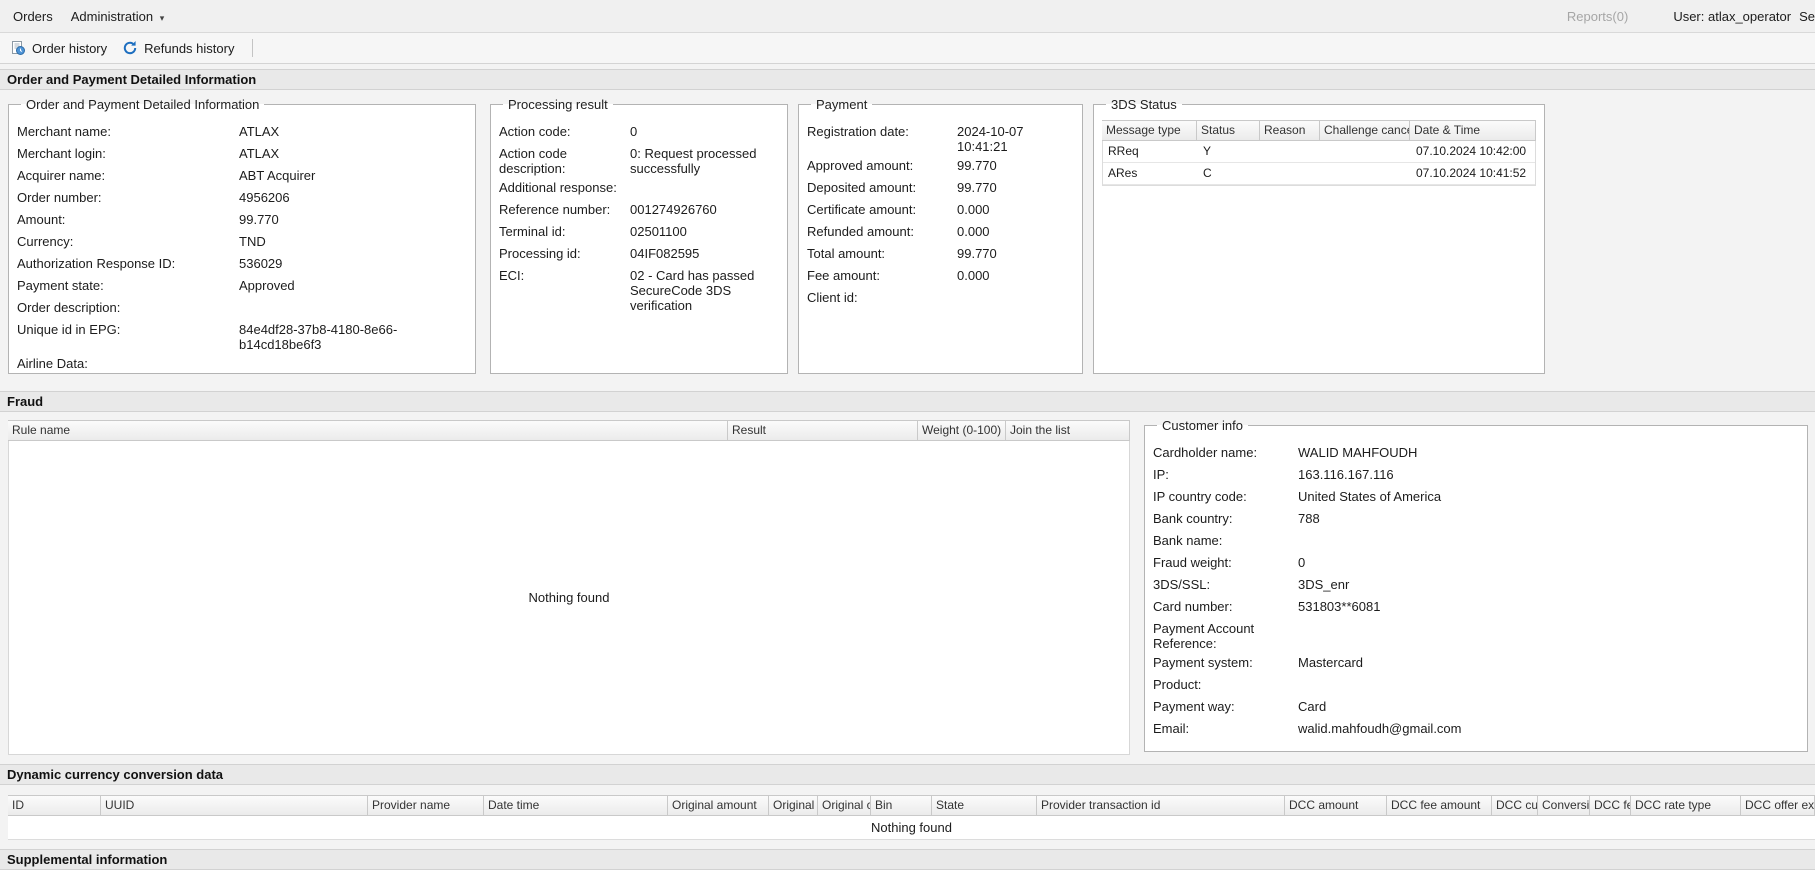  I want to click on column-header: Original amount, so click(718, 805).